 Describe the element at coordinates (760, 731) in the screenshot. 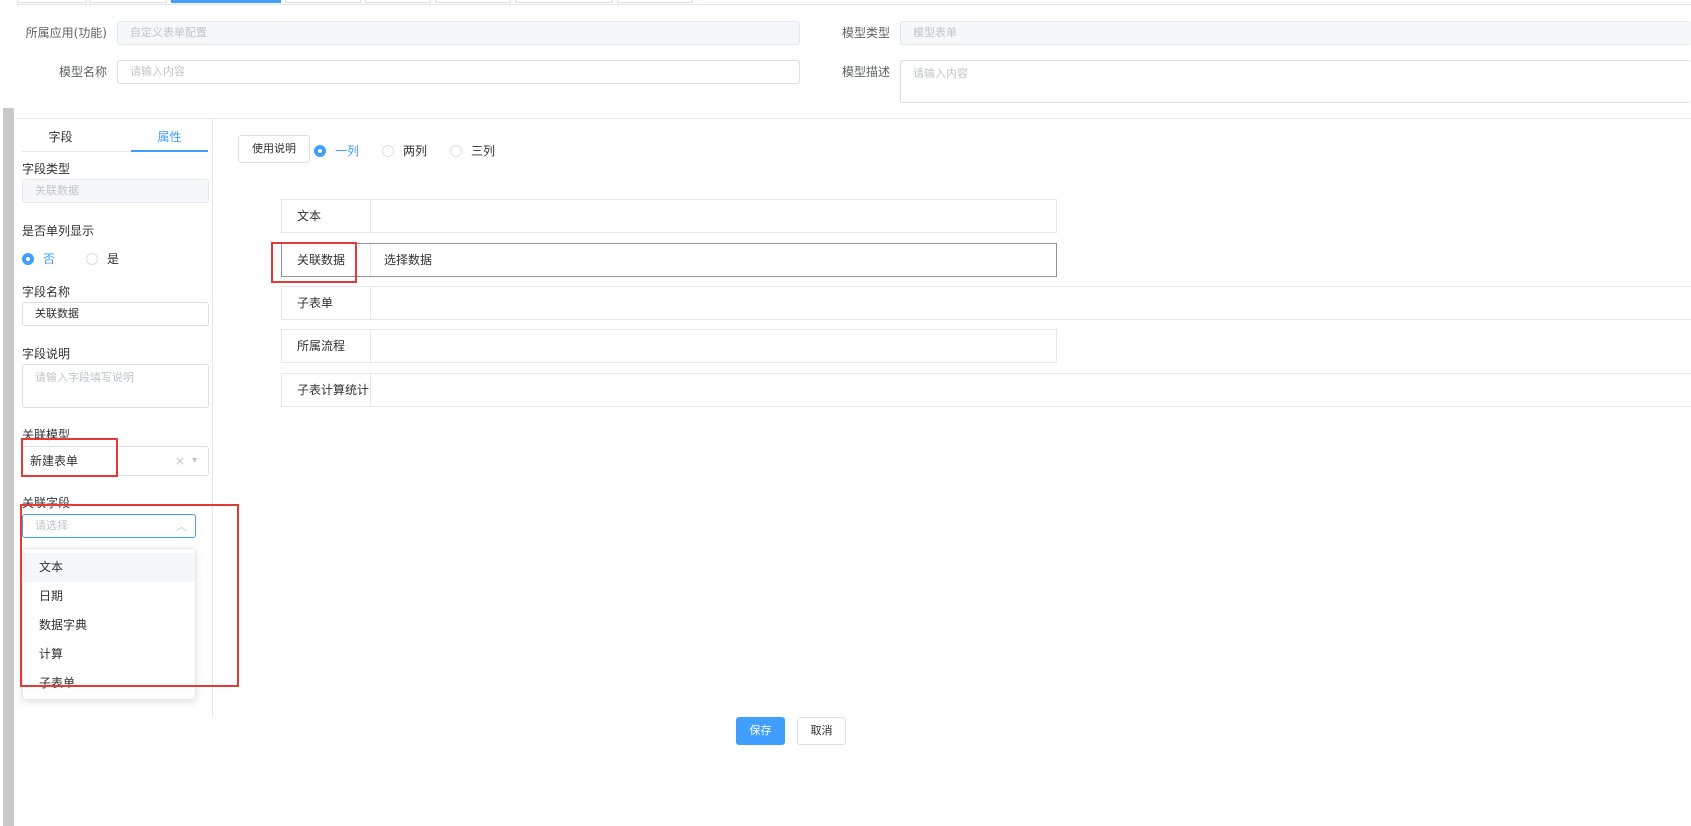

I see `save-button: 保存` at that location.